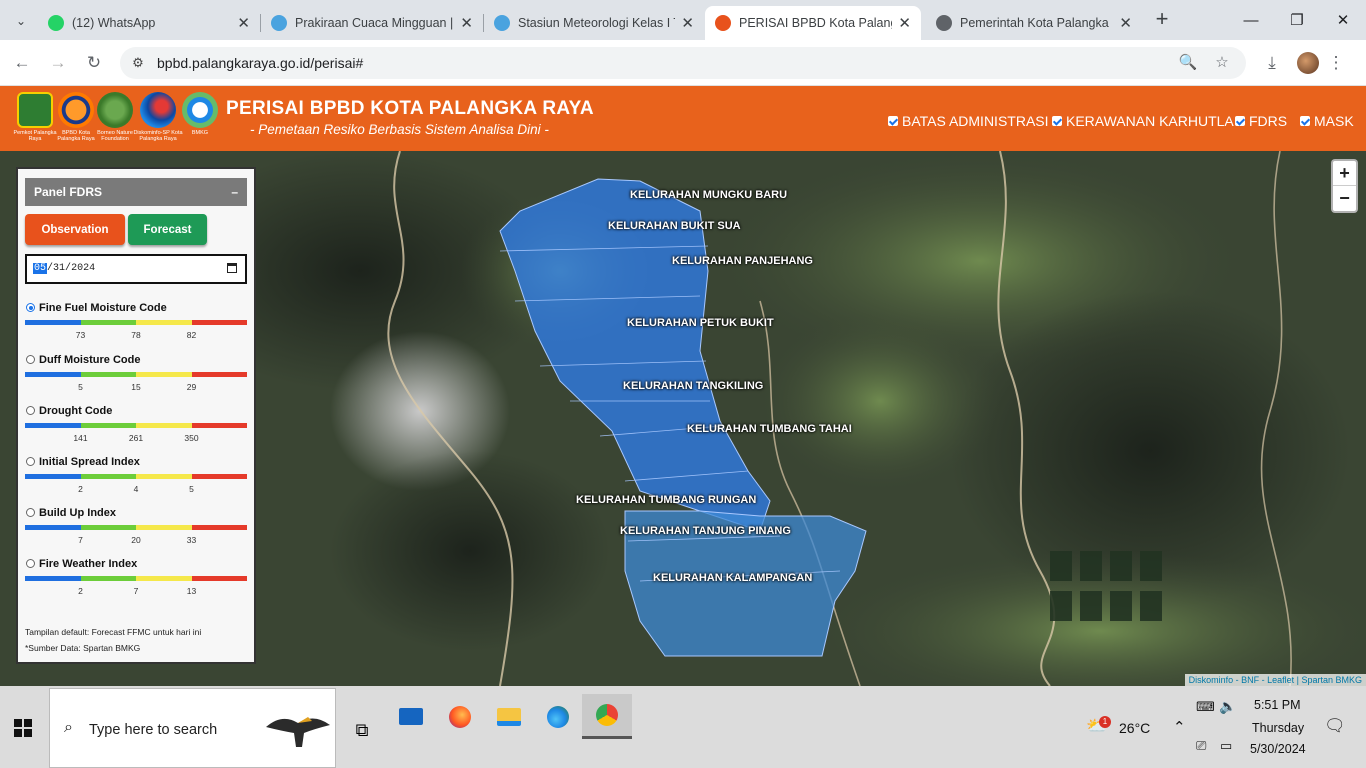 Image resolution: width=1366 pixels, height=768 pixels. What do you see at coordinates (80, 335) in the screenshot?
I see `scale-tick: 73` at bounding box center [80, 335].